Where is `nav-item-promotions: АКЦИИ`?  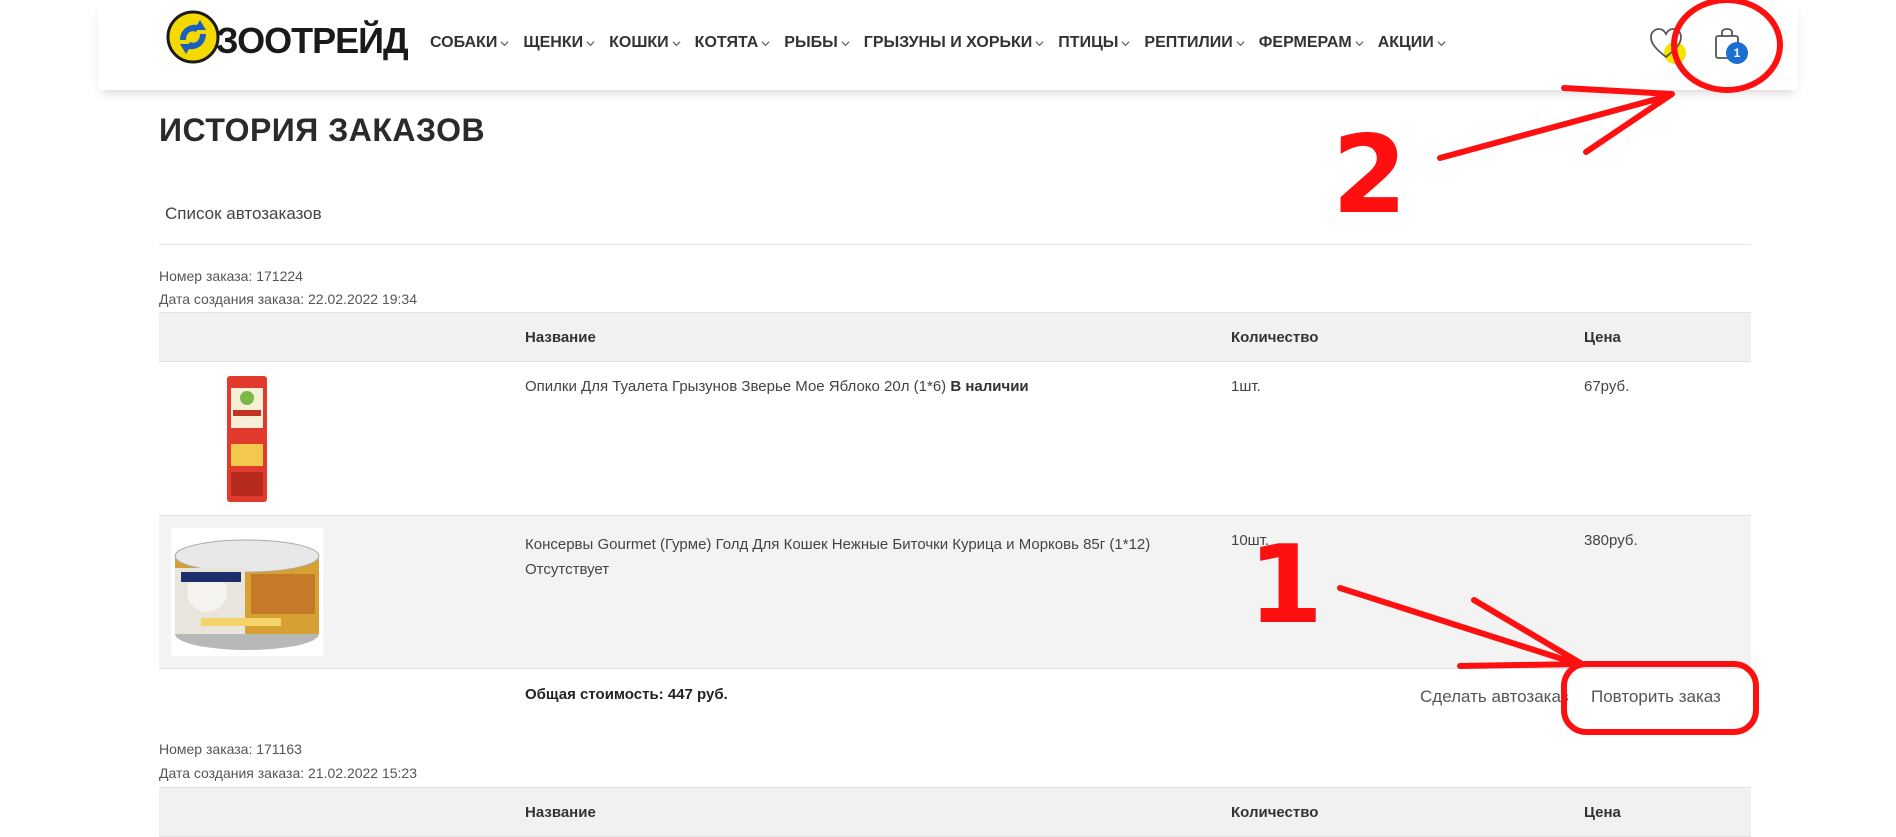 nav-item-promotions: АКЦИИ is located at coordinates (1412, 43).